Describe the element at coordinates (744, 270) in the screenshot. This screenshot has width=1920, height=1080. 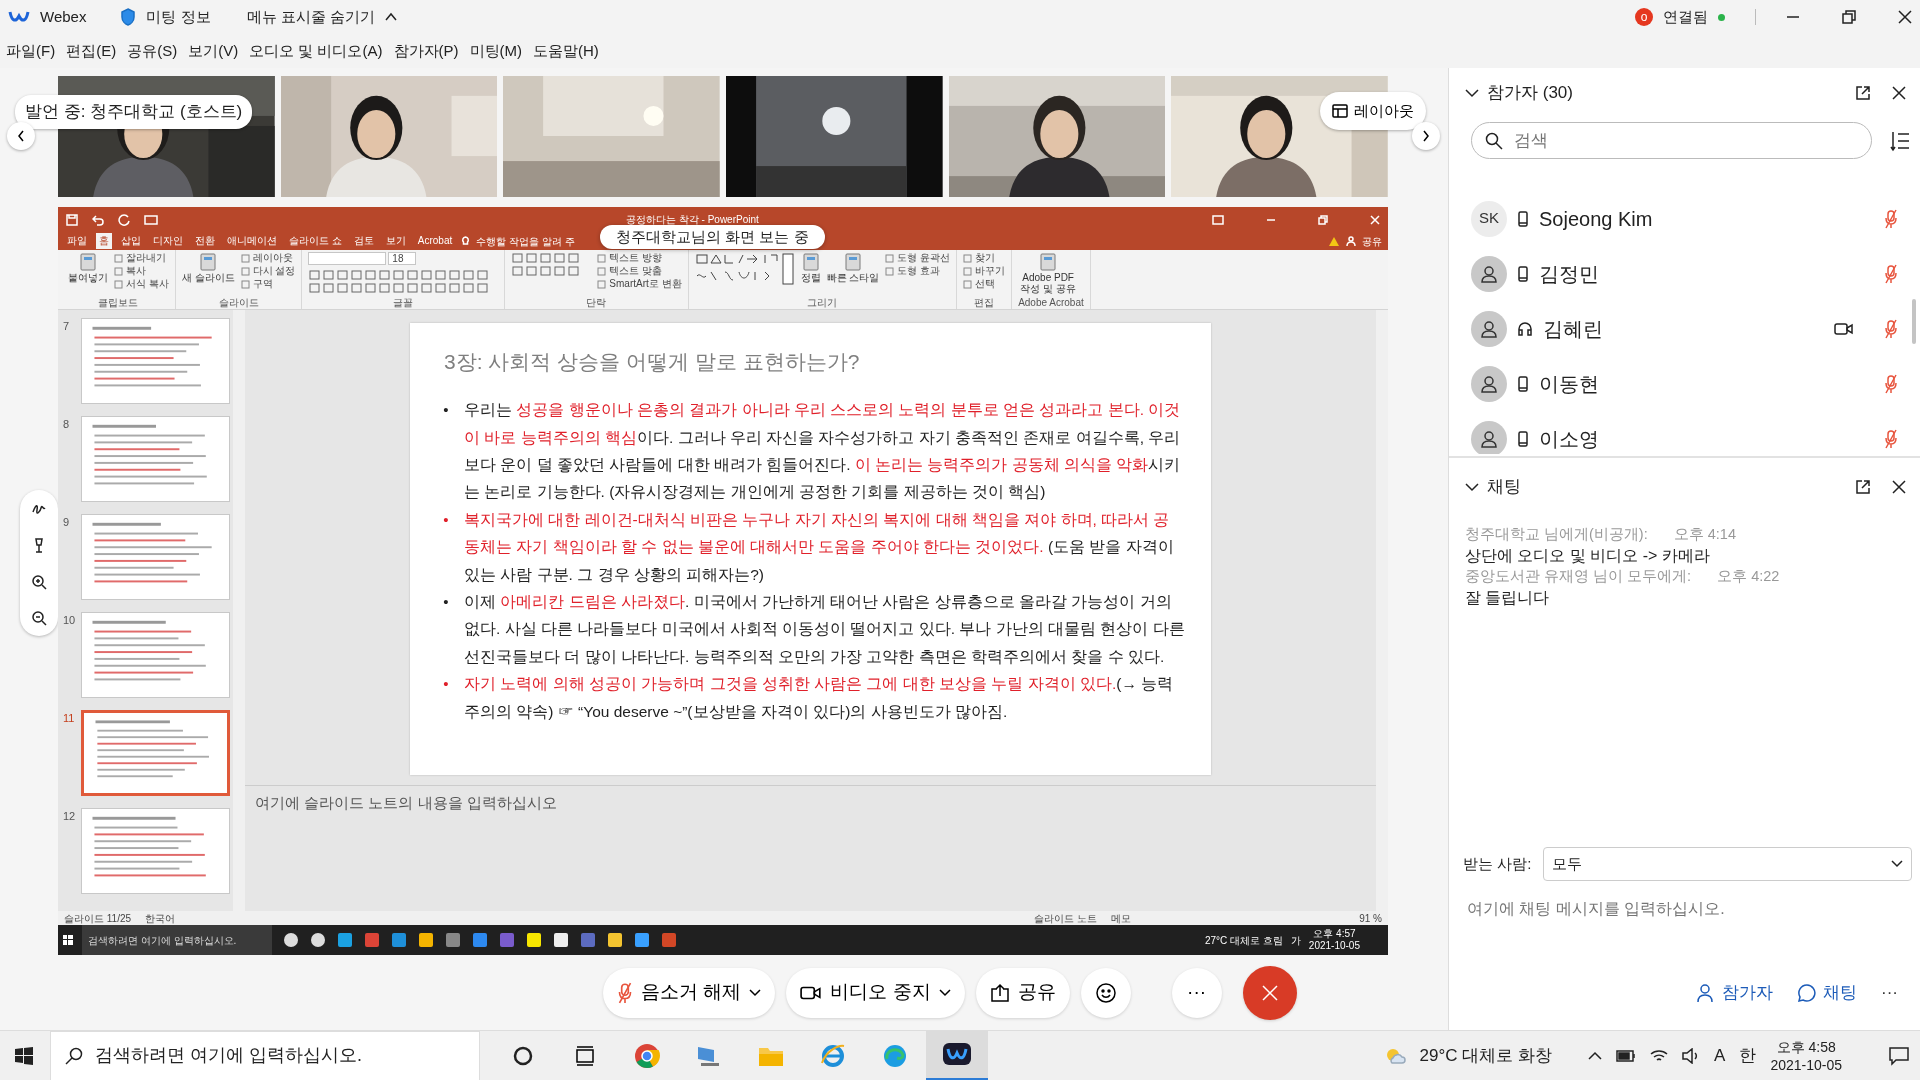
I see `shapes-gallery-drawing` at that location.